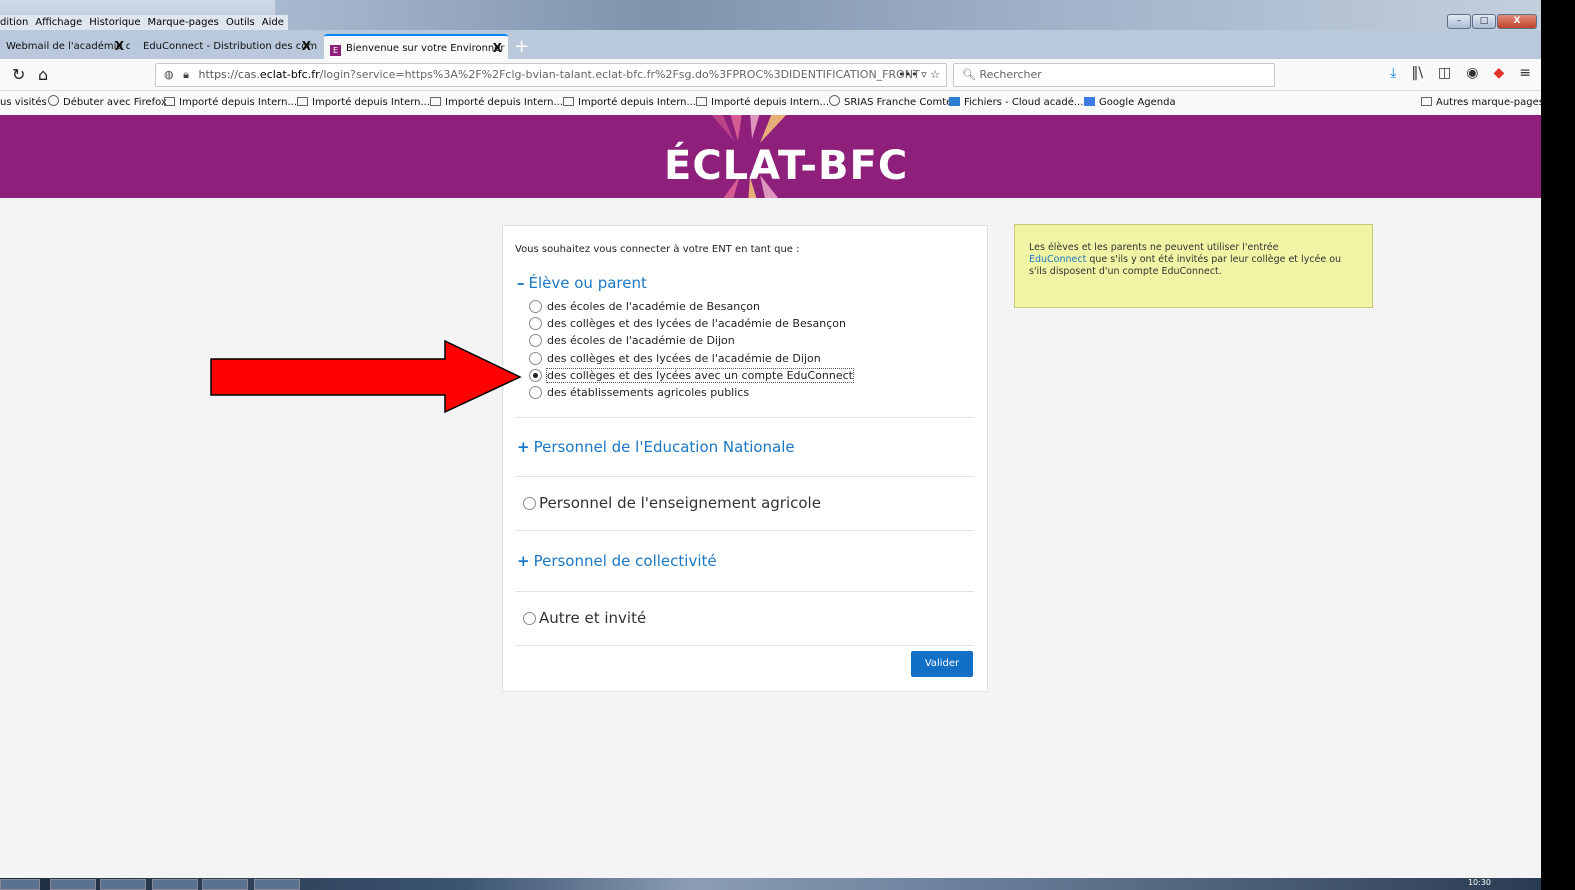 This screenshot has width=1575, height=890. I want to click on download-icon: ⤓, so click(1393, 73).